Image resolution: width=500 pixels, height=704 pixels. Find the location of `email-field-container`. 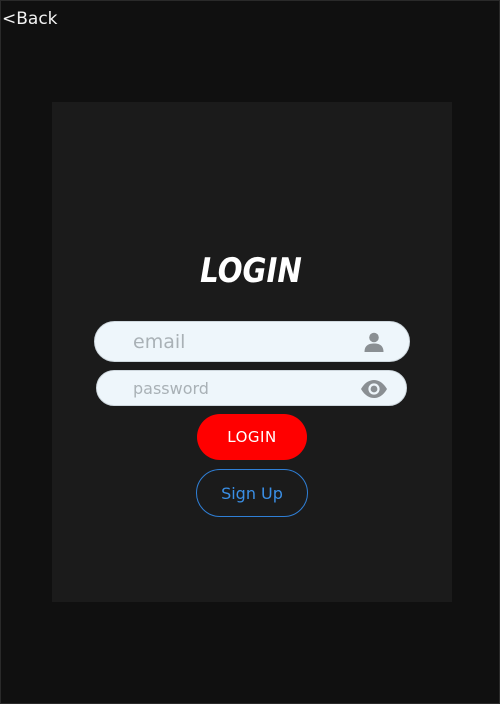

email-field-container is located at coordinates (252, 341).